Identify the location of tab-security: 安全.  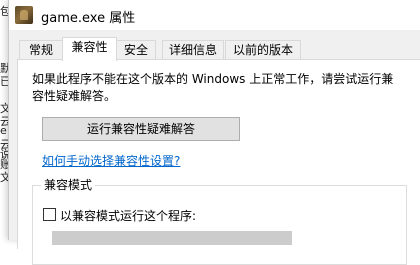
(136, 50).